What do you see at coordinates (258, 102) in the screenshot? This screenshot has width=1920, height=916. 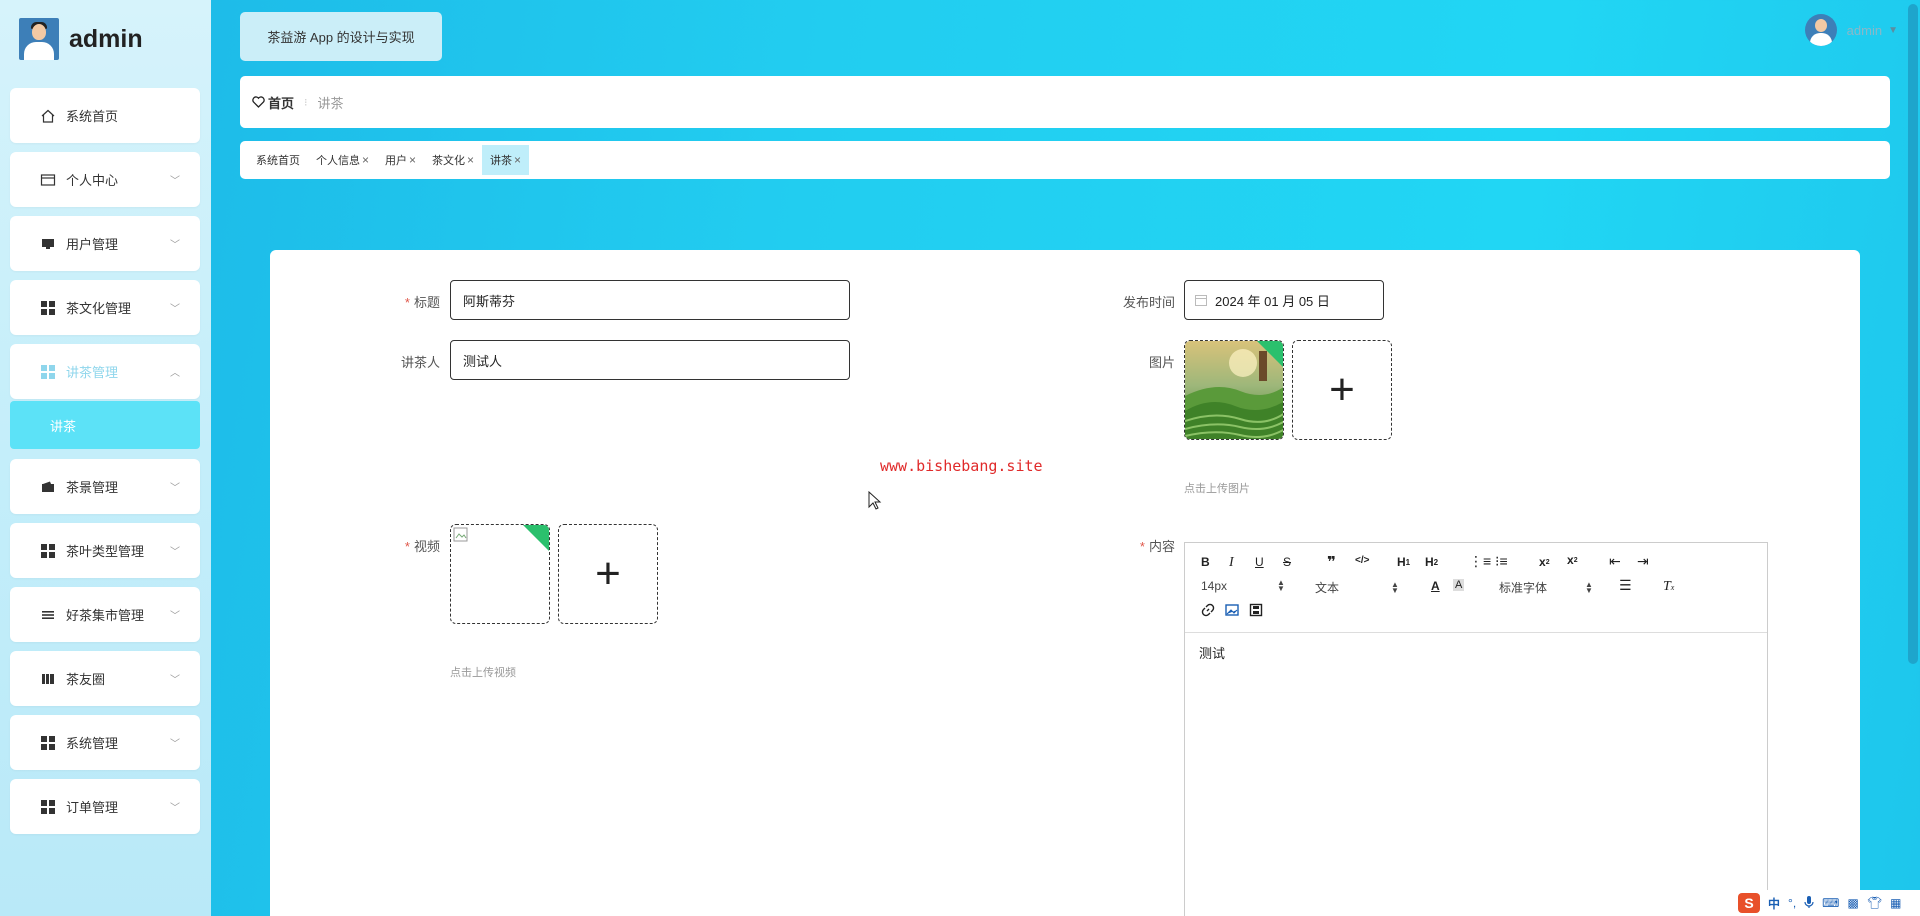 I see `heart-icon` at bounding box center [258, 102].